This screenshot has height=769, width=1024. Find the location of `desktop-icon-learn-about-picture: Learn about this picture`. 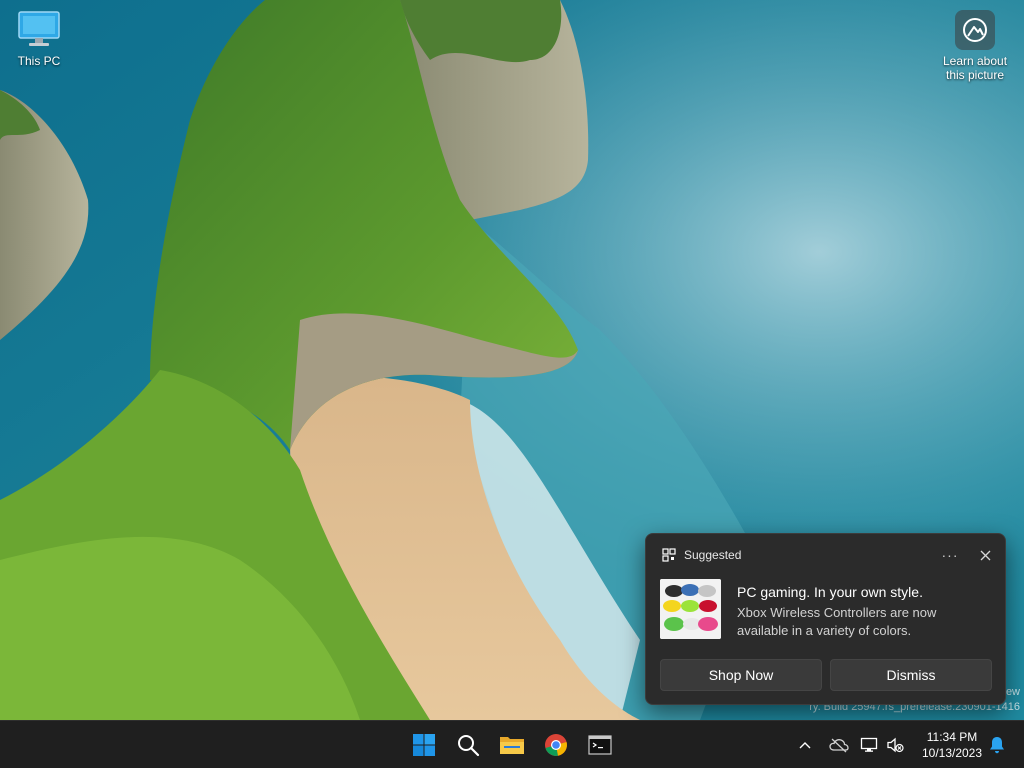

desktop-icon-learn-about-picture: Learn about this picture is located at coordinates (975, 46).